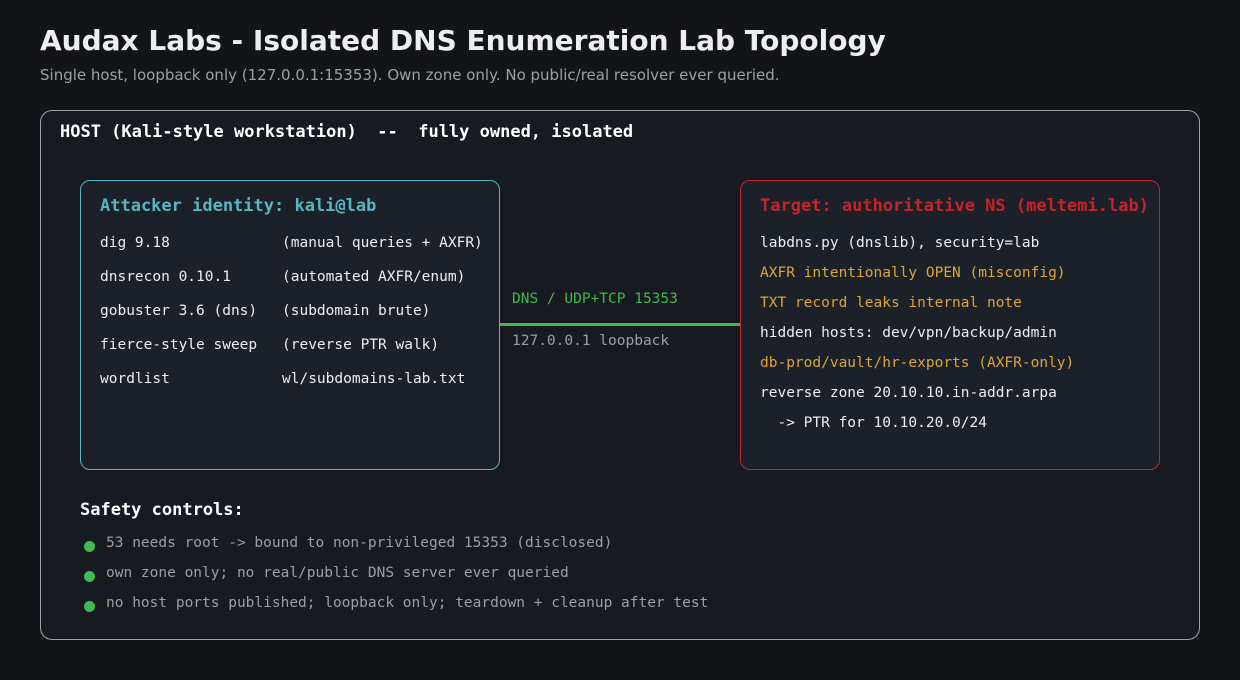 This screenshot has height=680, width=1240. Describe the element at coordinates (361, 345) in the screenshot. I see `tool-description: (reverse PTR walk)` at that location.